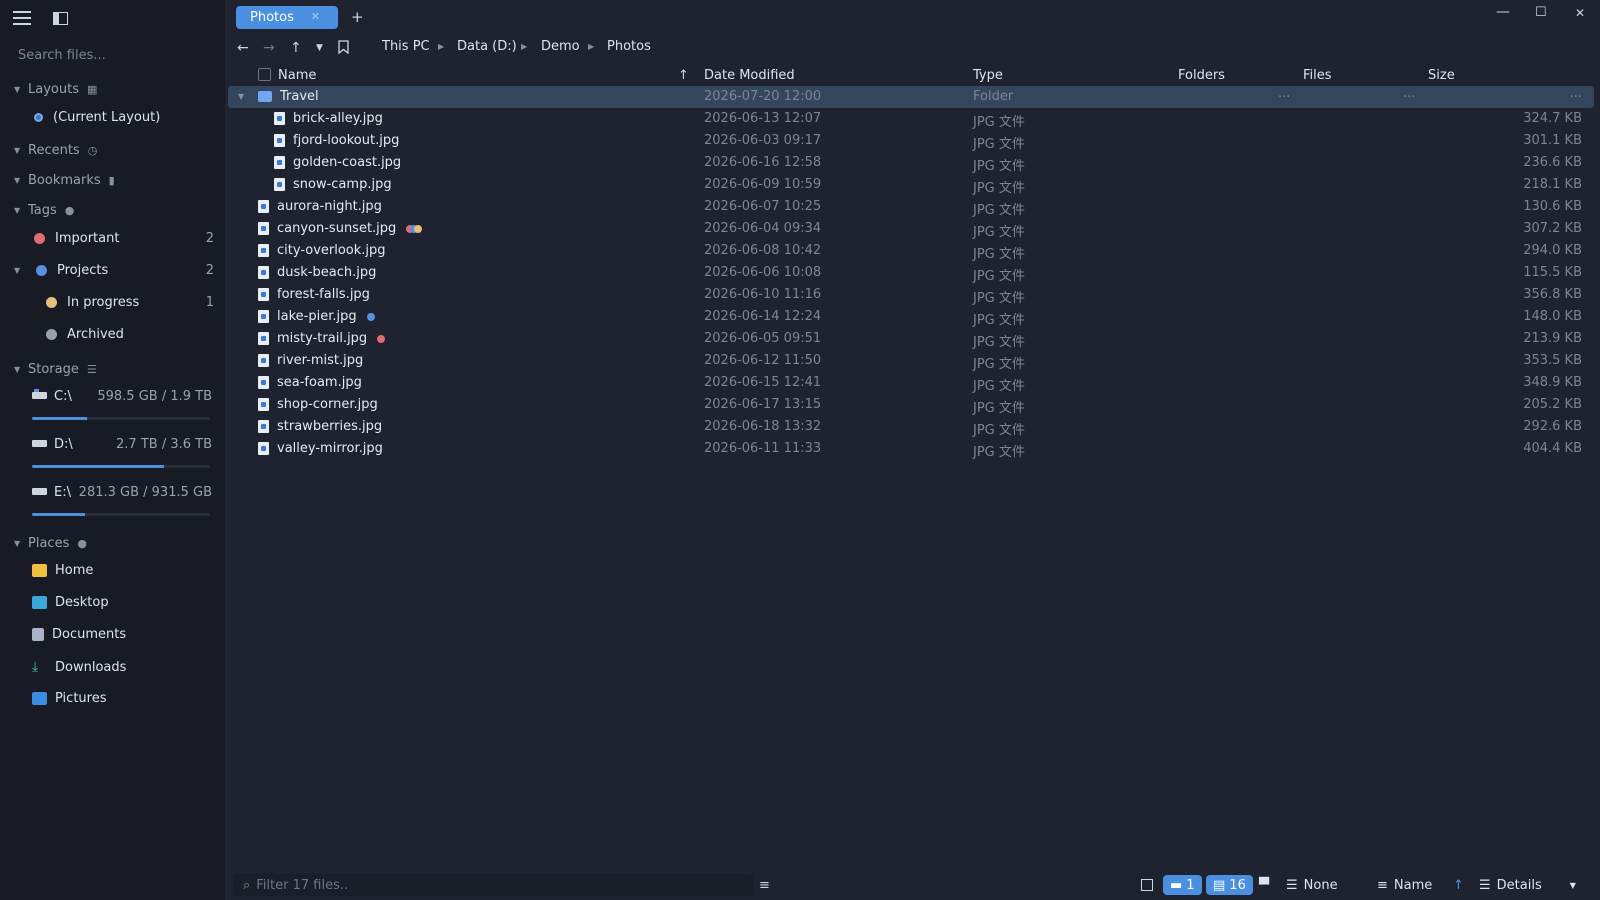  I want to click on up-icon: ↑, so click(296, 48).